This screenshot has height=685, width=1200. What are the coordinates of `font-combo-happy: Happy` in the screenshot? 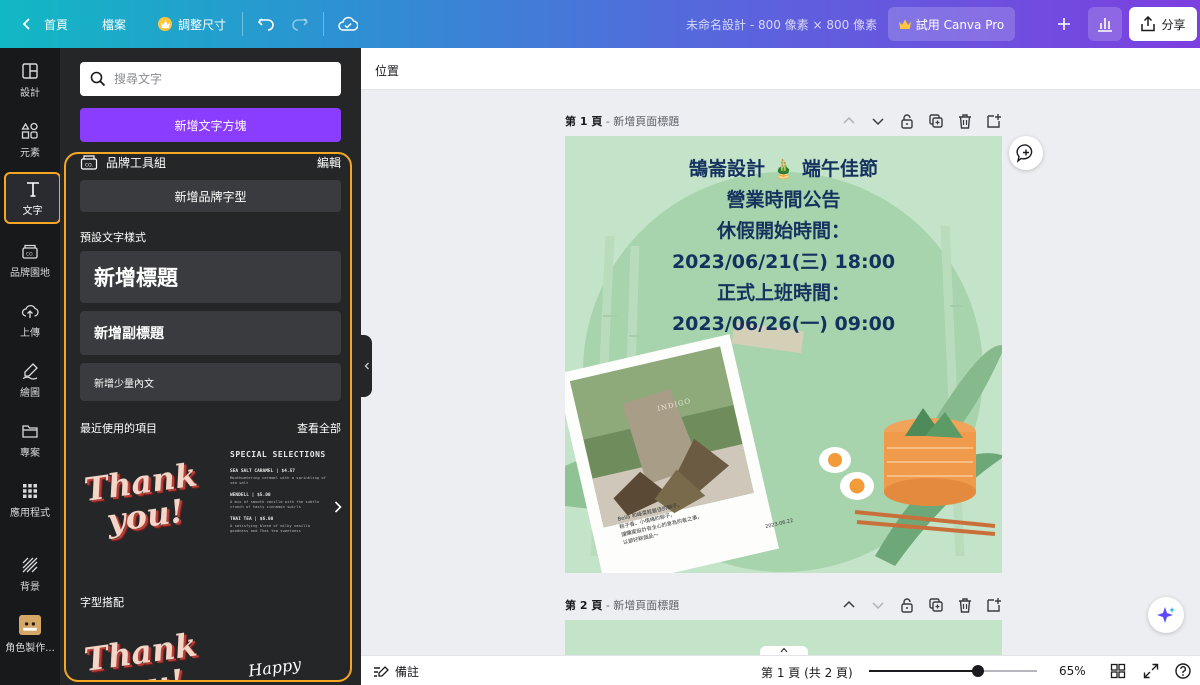 It's located at (280, 650).